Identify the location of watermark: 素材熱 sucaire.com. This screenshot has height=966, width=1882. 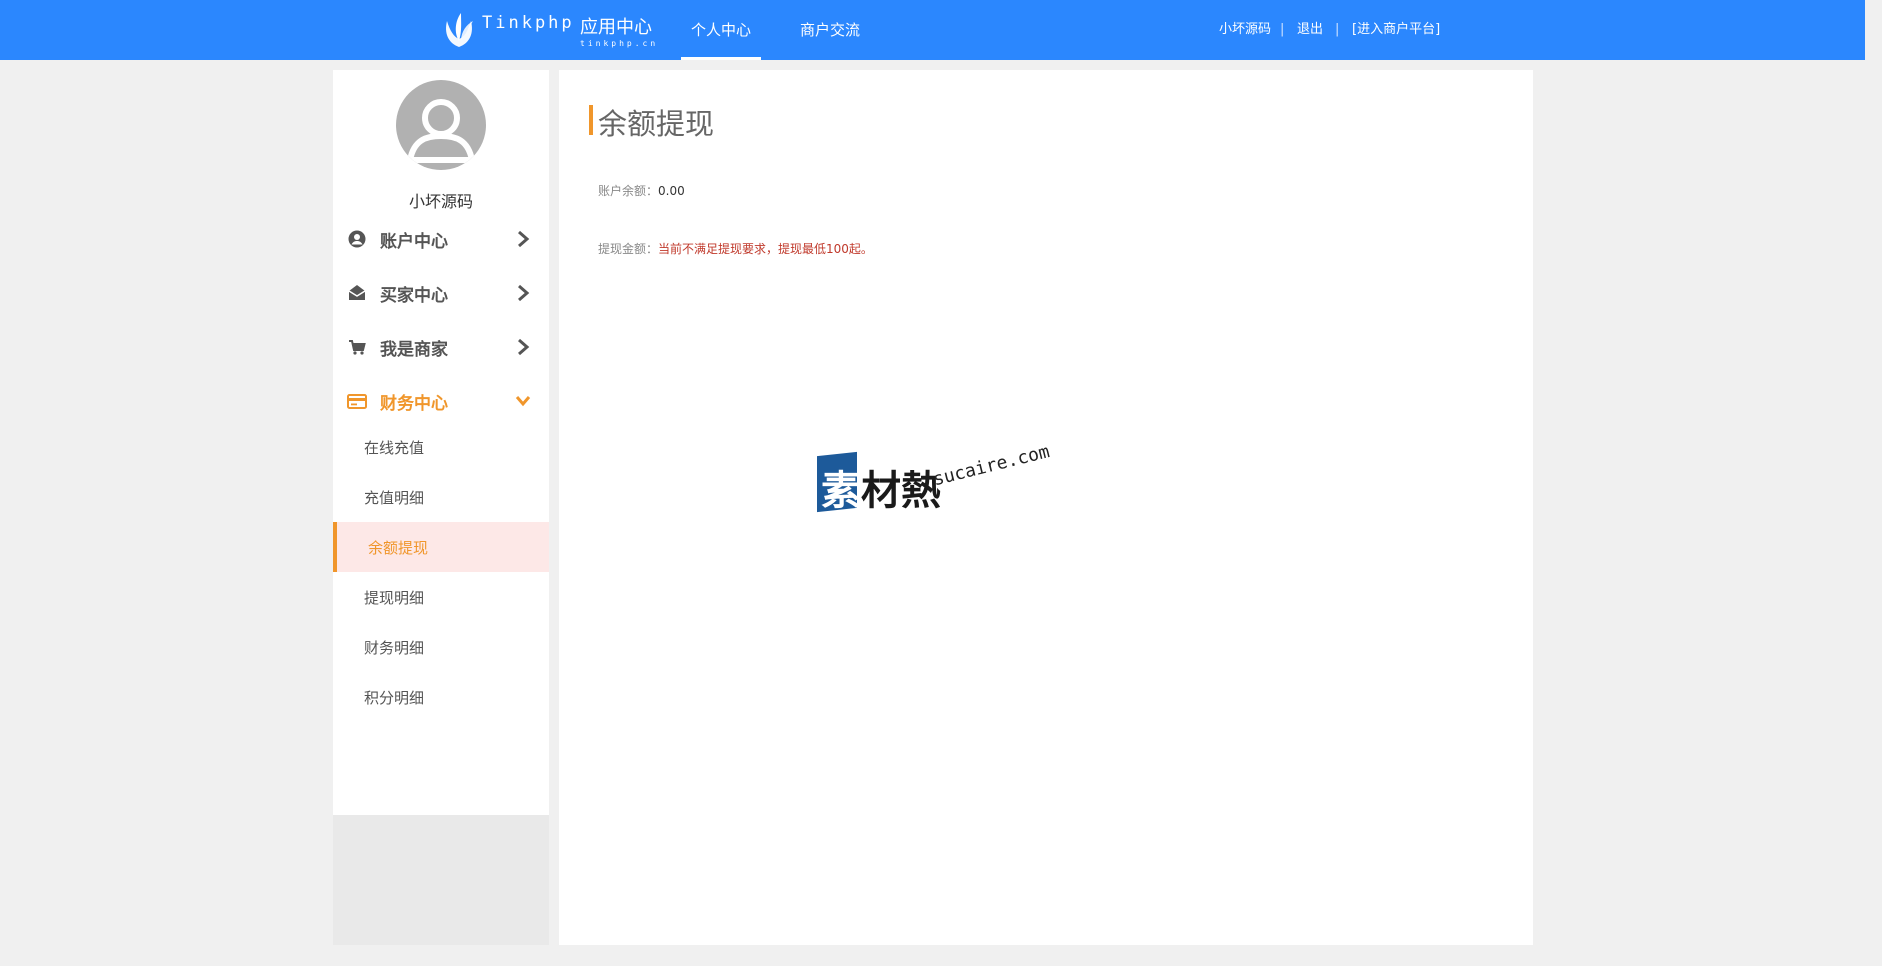
(942, 477).